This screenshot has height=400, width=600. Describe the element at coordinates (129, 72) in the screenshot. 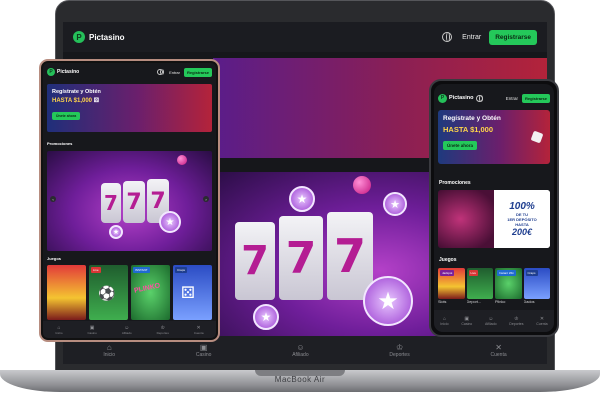

I see `tablet-top-nav: P Pictasino Entrar Registrarse` at that location.